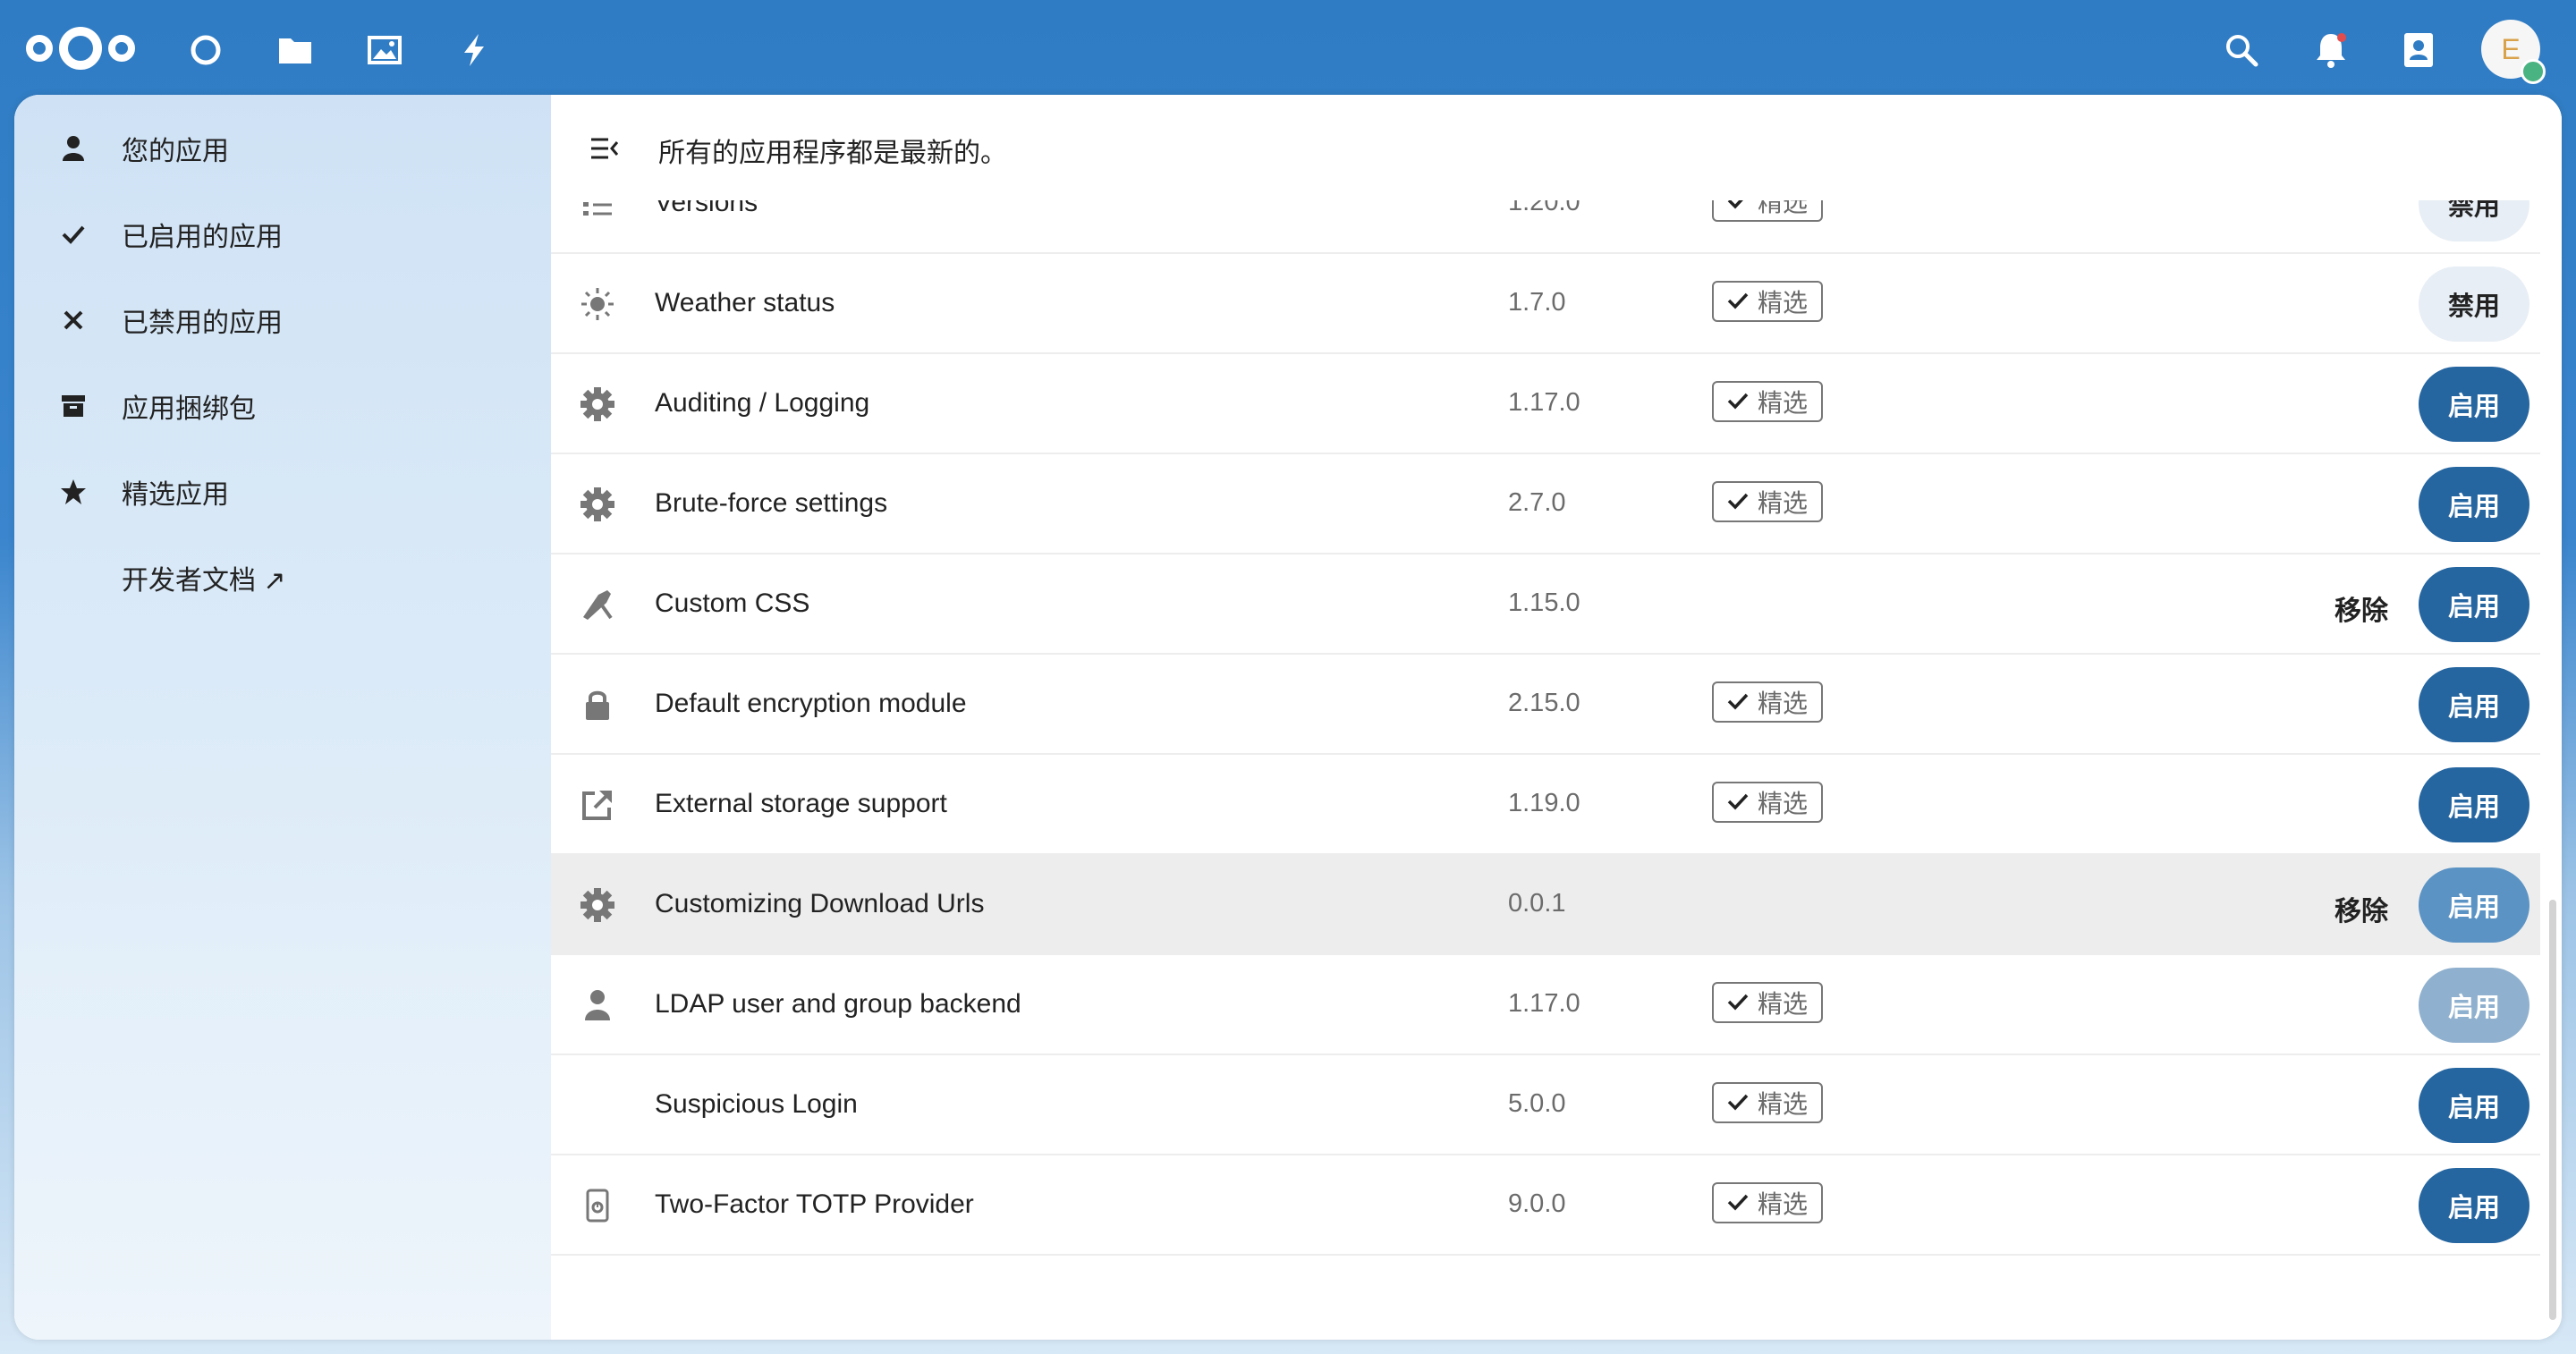 The height and width of the screenshot is (1354, 2576). Describe the element at coordinates (1545, 604) in the screenshot. I see `app-row: Custom CSS 1.15.0 移除 启用` at that location.